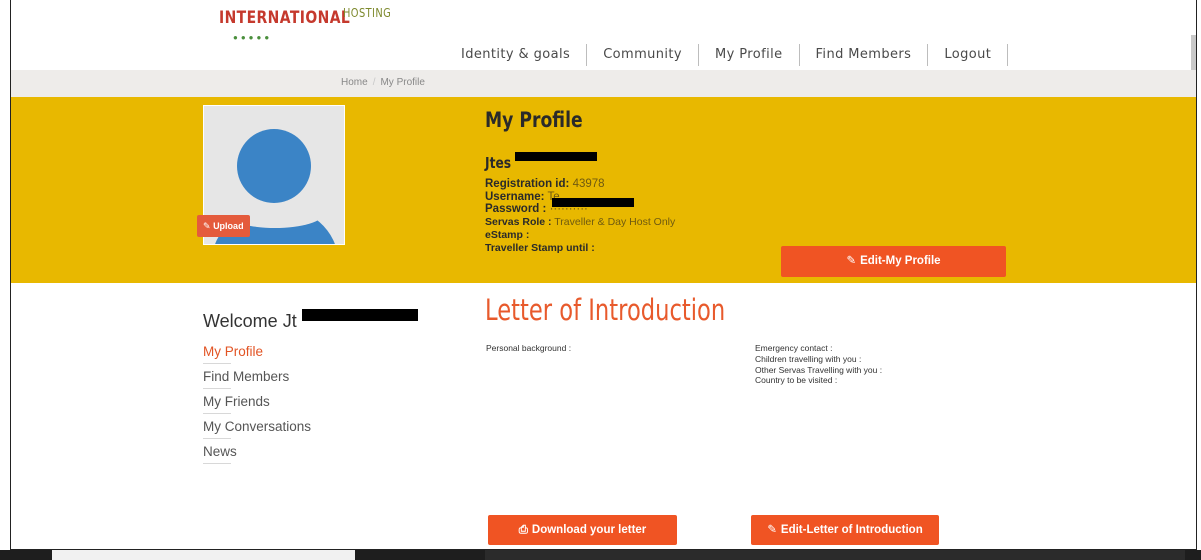 The height and width of the screenshot is (560, 1201). Describe the element at coordinates (220, 451) in the screenshot. I see `sidebar-news: News` at that location.